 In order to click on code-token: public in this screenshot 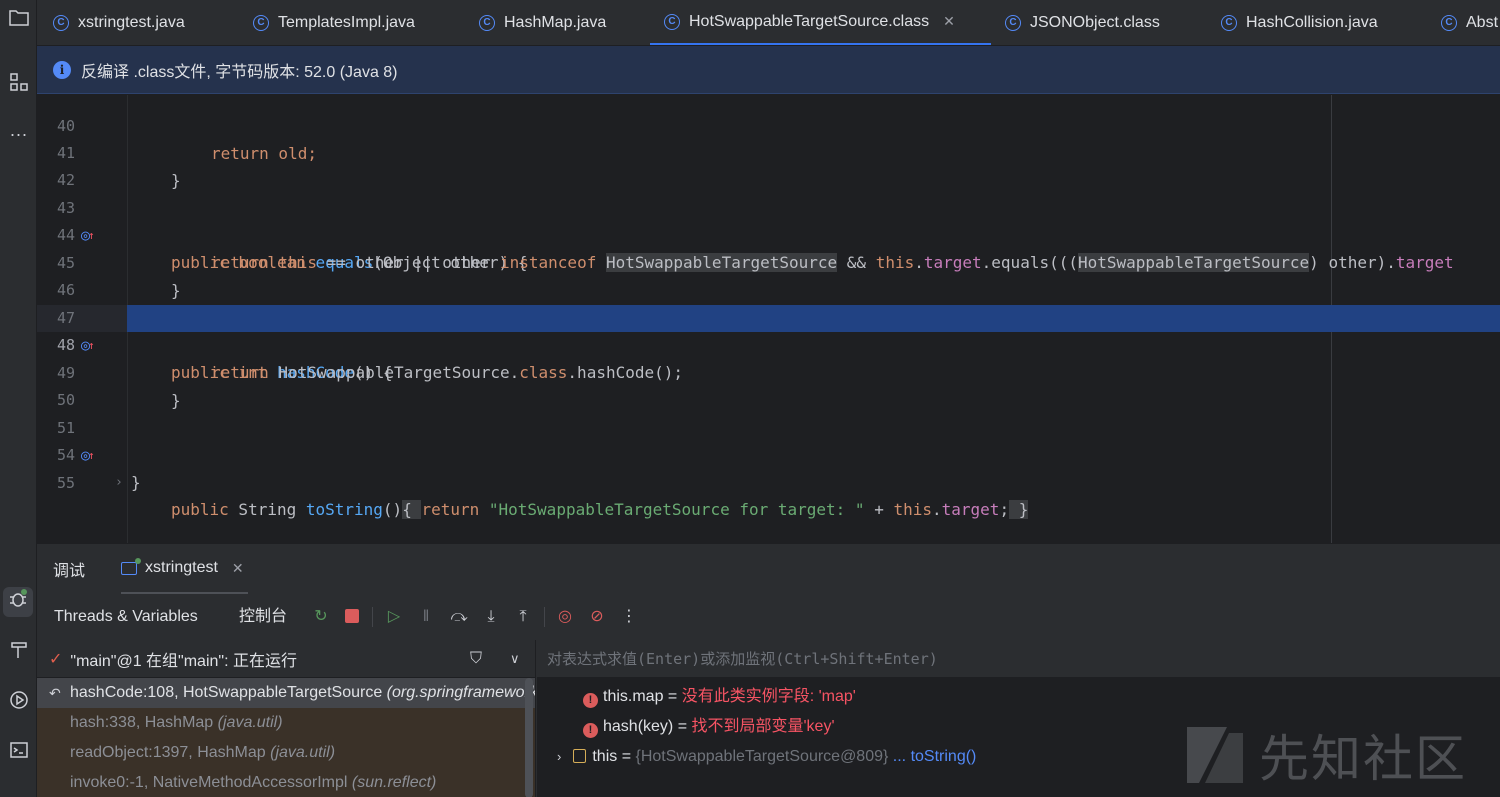, I will do `click(200, 509)`.